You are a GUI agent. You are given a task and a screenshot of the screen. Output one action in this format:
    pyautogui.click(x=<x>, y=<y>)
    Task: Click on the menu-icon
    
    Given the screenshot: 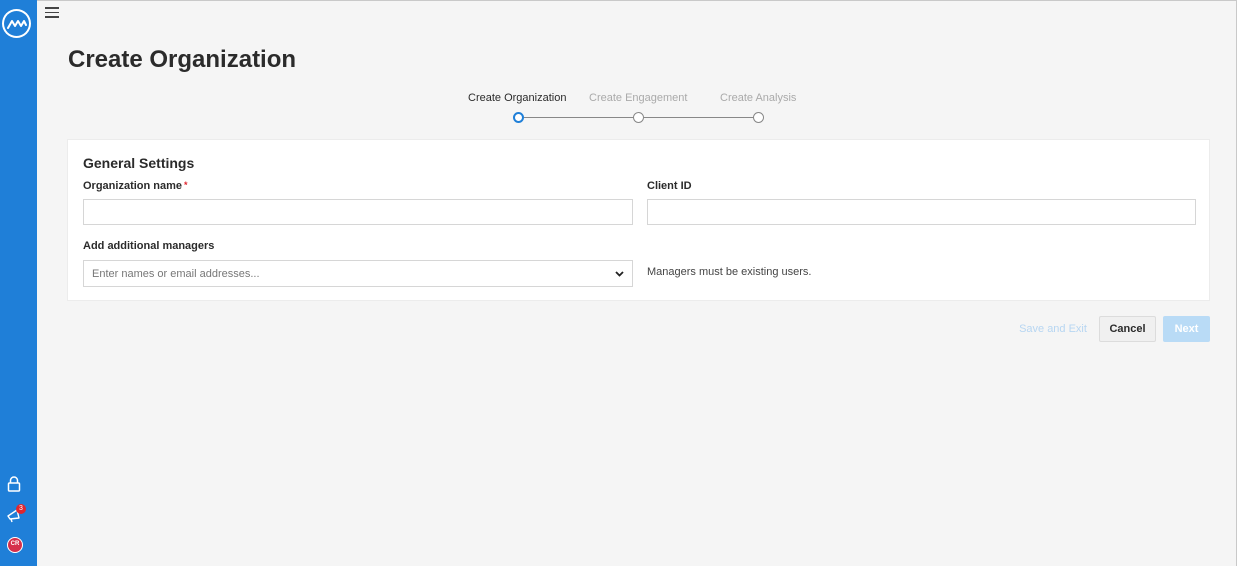 What is the action you would take?
    pyautogui.click(x=52, y=13)
    